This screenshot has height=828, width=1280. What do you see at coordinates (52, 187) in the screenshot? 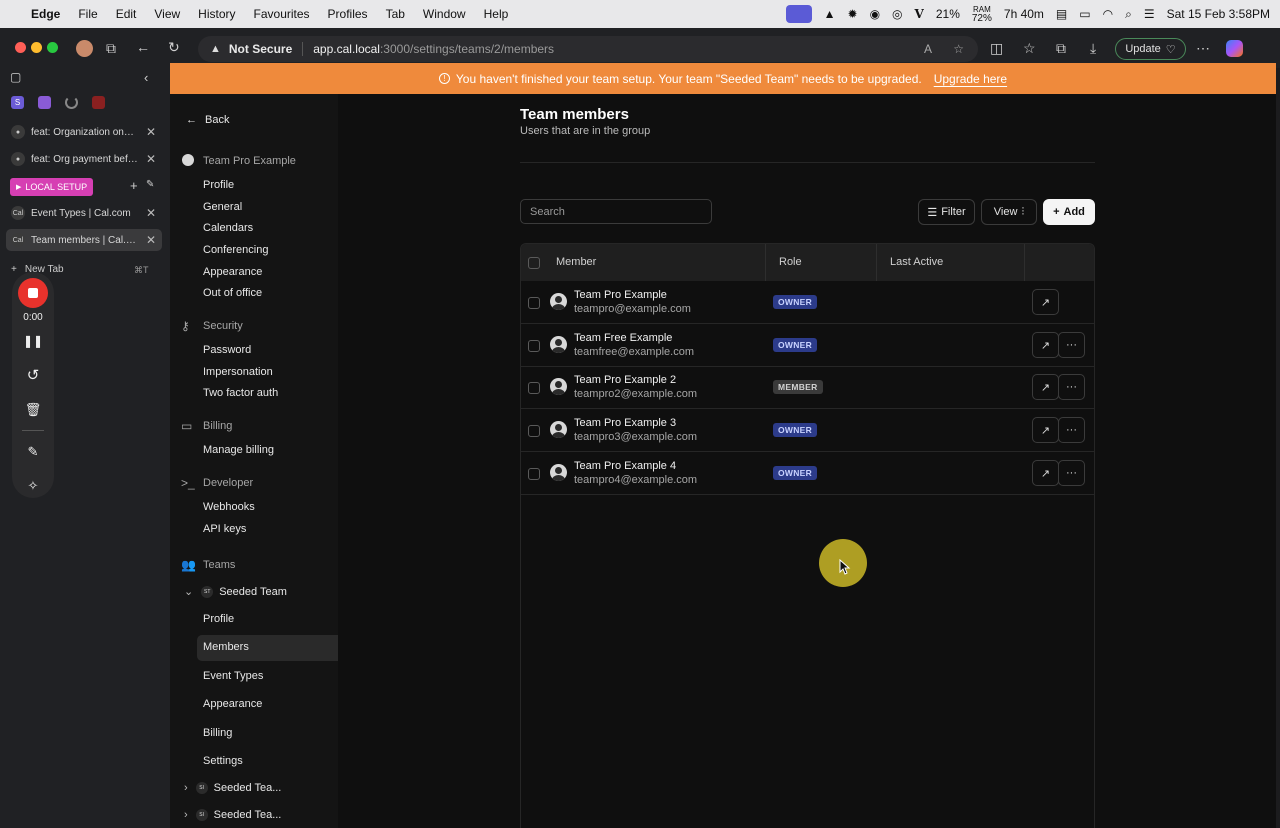
I see `tab-group-label: ▶ LOCAL SETUP` at bounding box center [52, 187].